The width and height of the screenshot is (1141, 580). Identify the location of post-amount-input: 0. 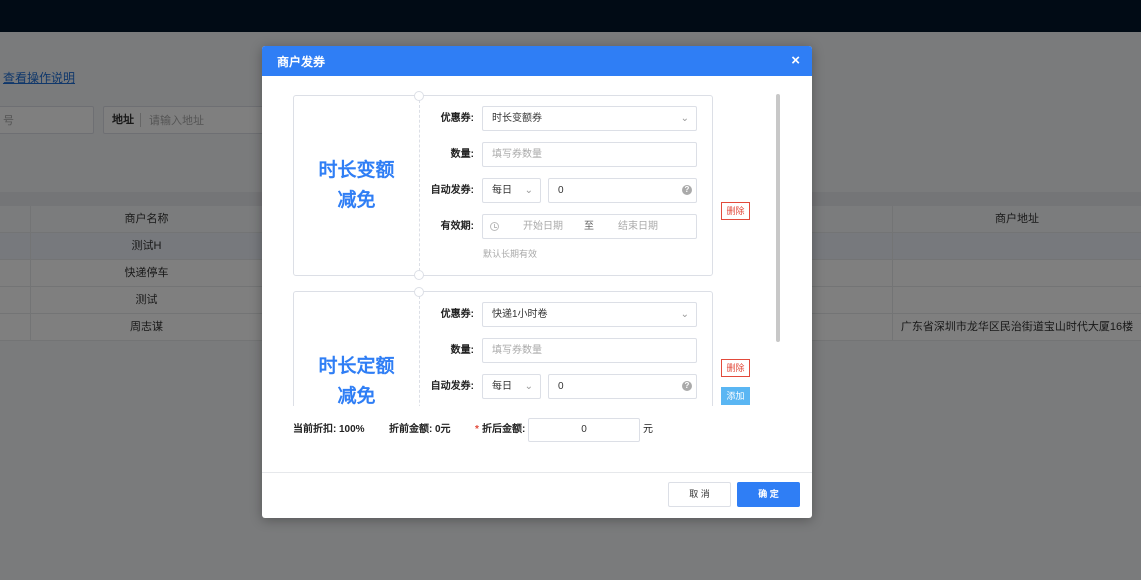
(584, 430).